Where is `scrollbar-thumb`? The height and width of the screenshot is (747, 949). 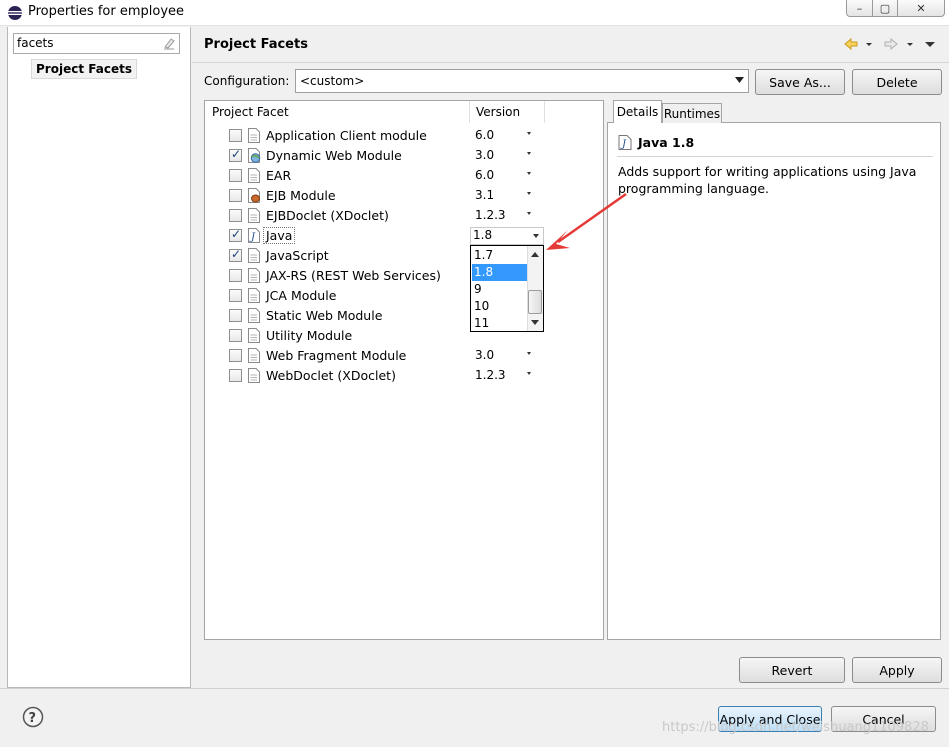
scrollbar-thumb is located at coordinates (535, 302).